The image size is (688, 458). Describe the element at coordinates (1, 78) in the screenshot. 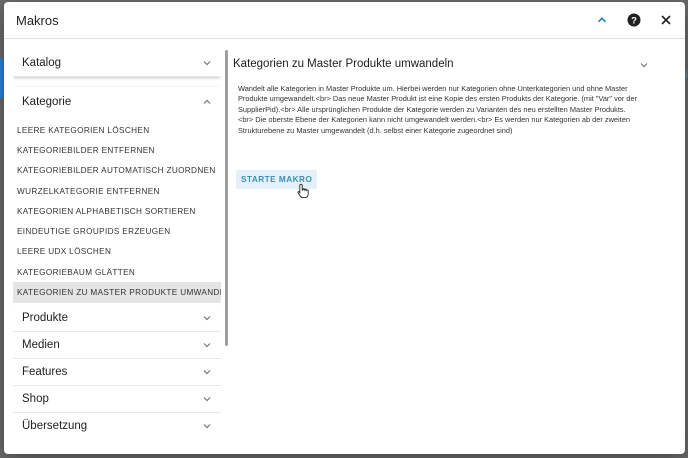

I see `background-accent` at that location.